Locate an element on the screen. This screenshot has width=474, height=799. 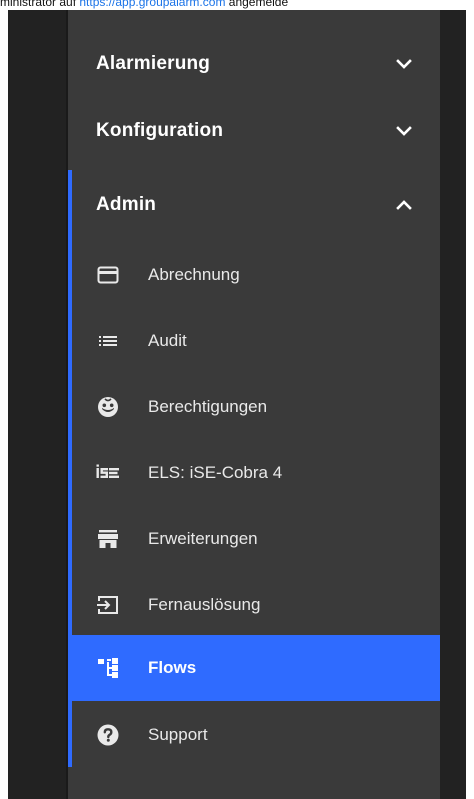
ise-logo-icon is located at coordinates (108, 473).